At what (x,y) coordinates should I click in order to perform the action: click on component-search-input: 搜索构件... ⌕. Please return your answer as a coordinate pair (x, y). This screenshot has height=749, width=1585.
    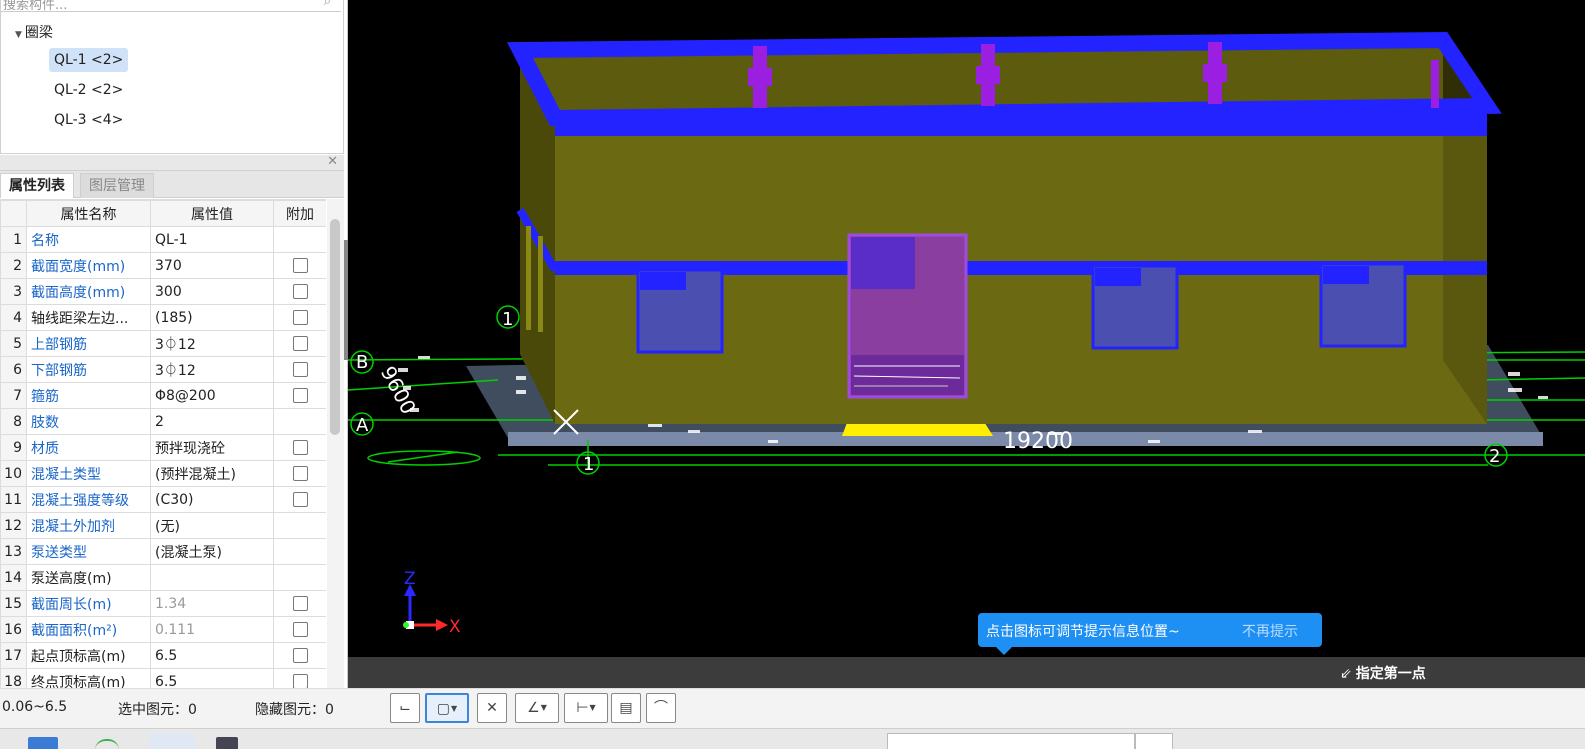
    Looking at the image, I should click on (171, 6).